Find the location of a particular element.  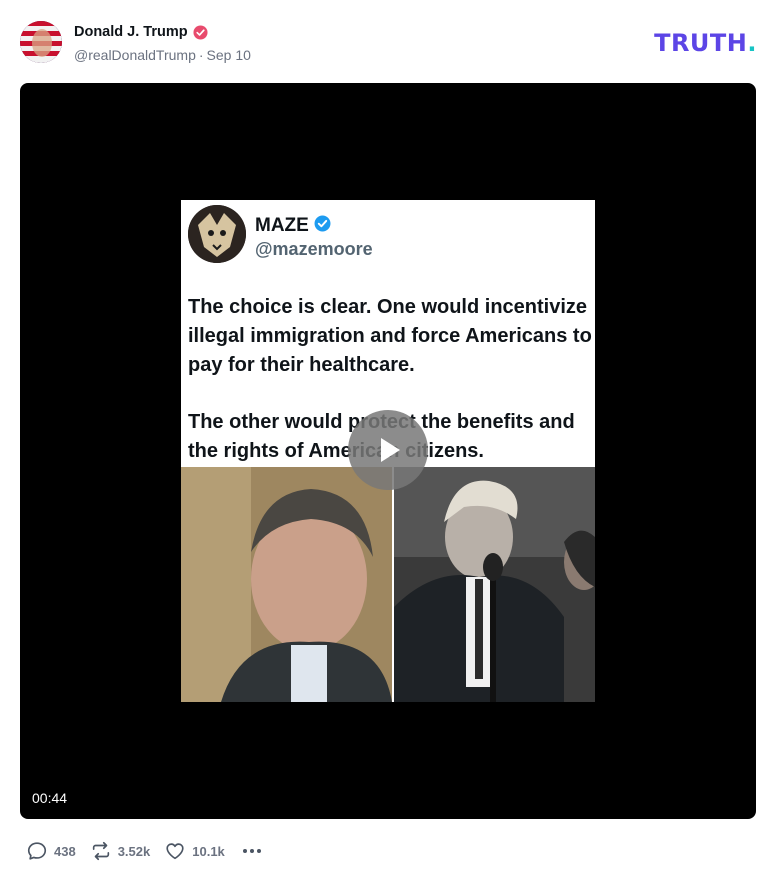

retruth-icon is located at coordinates (100, 851).